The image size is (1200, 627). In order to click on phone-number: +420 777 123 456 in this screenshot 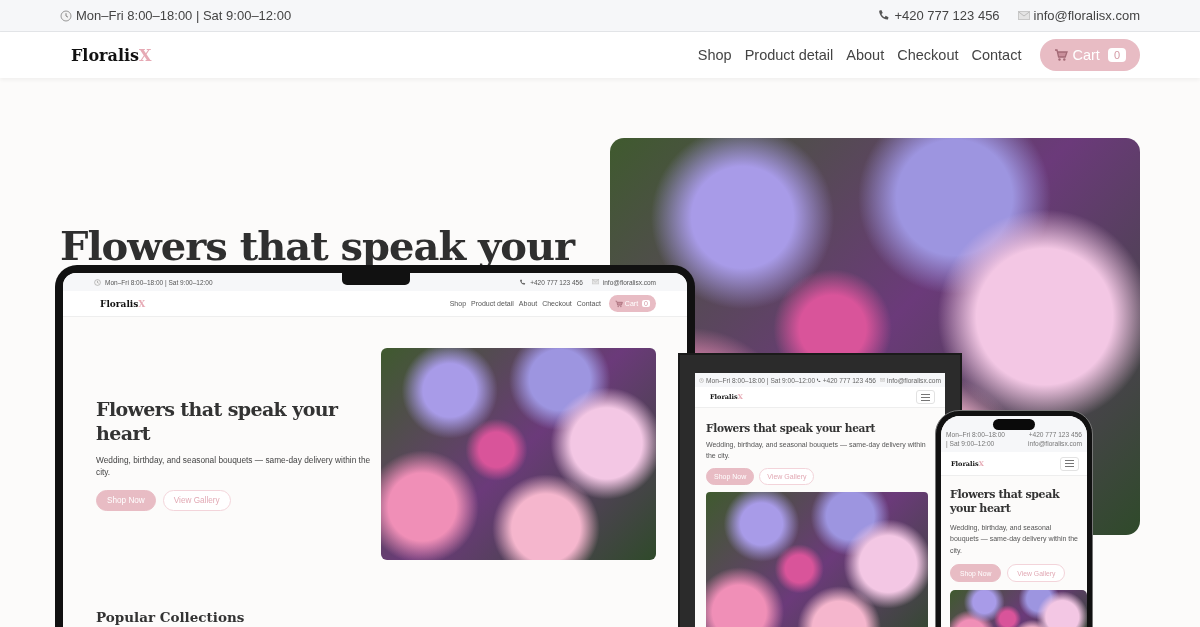, I will do `click(947, 15)`.